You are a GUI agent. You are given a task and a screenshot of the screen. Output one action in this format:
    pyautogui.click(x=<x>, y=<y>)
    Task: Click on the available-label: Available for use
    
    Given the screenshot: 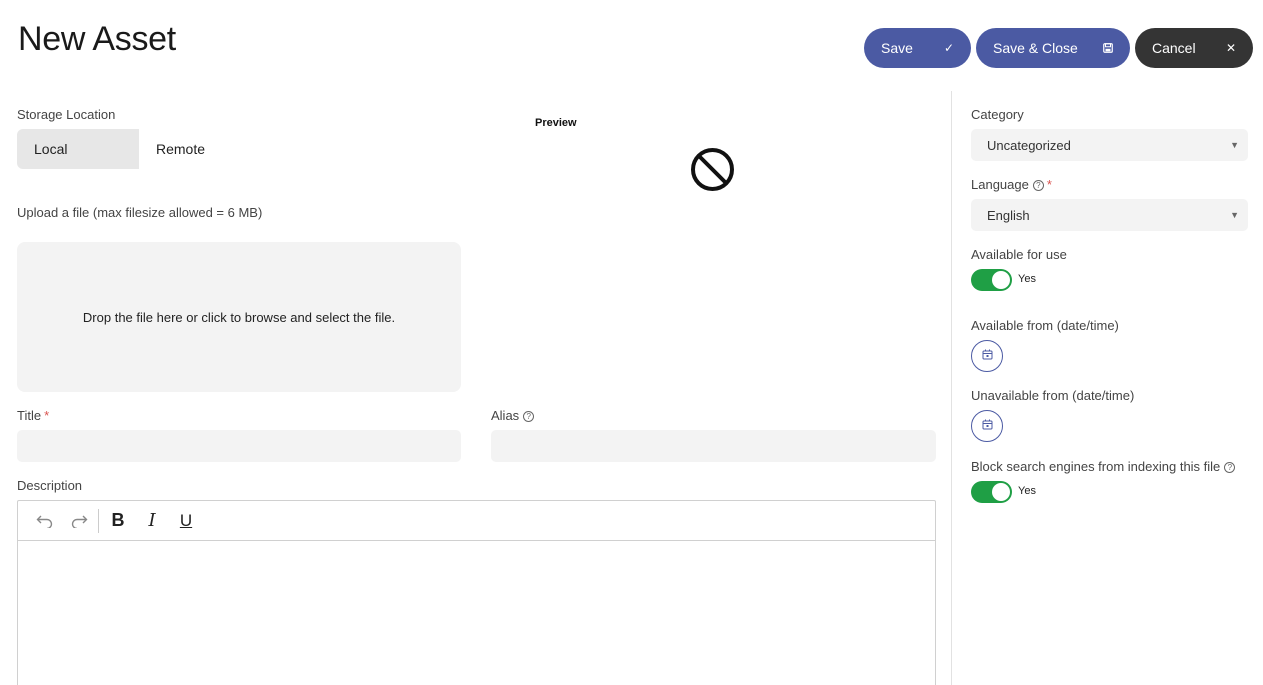 What is the action you would take?
    pyautogui.click(x=1019, y=254)
    